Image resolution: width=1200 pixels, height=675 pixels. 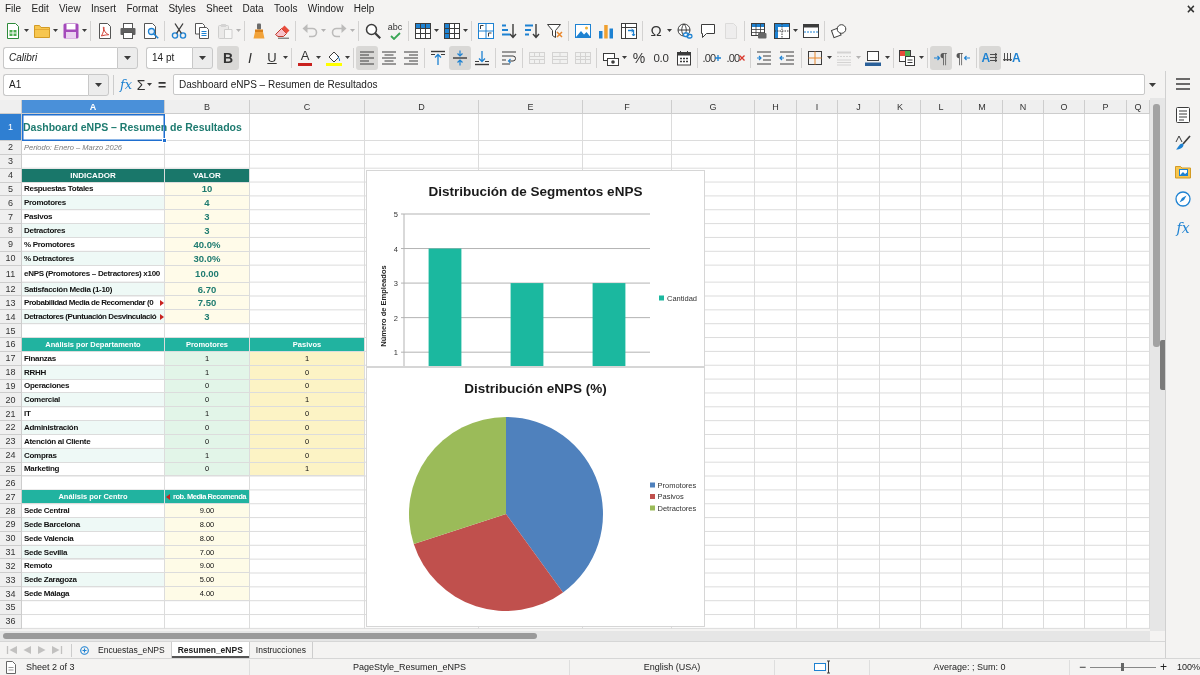 I want to click on shapes-icon, so click(x=838, y=30).